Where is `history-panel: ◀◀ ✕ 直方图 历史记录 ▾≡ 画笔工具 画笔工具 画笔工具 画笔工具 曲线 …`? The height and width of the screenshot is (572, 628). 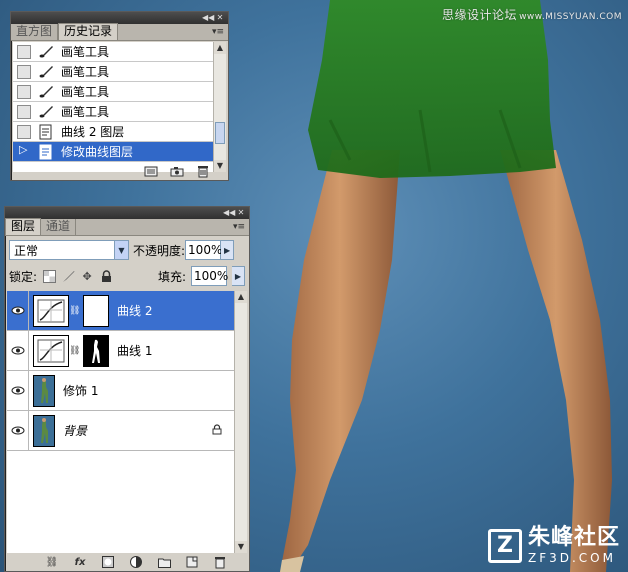
history-panel: ◀◀ ✕ 直方图 历史记录 ▾≡ 画笔工具 画笔工具 画笔工具 画笔工具 曲线 … is located at coordinates (119, 96).